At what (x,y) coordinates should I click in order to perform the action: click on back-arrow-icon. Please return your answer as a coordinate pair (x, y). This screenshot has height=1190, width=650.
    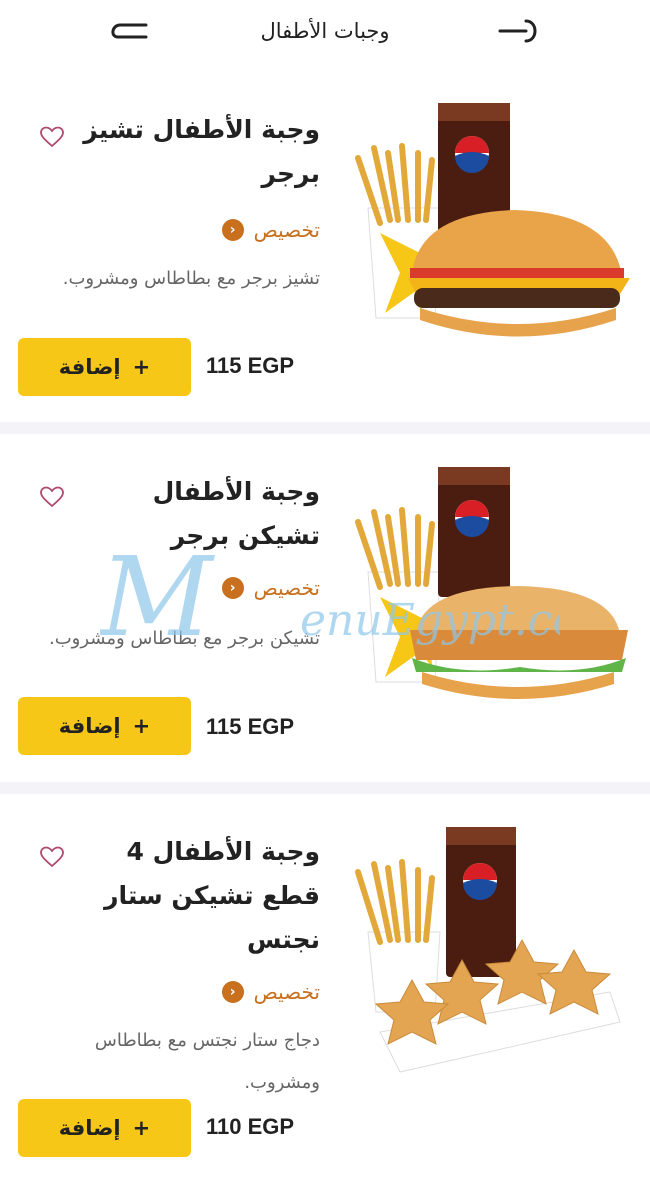
    Looking at the image, I should click on (126, 31).